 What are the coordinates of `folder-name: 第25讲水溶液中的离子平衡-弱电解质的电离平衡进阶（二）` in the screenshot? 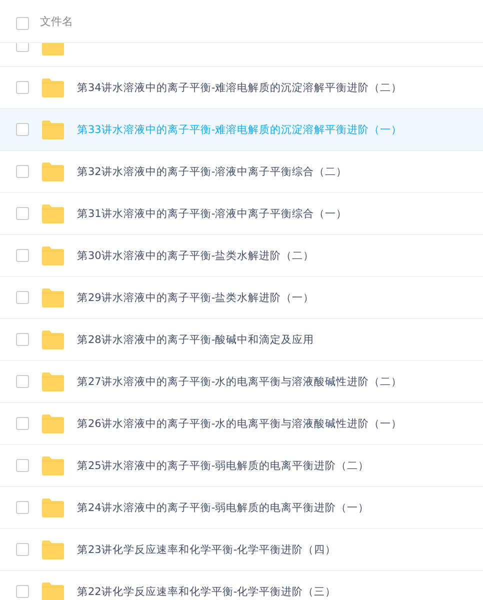 It's located at (223, 465).